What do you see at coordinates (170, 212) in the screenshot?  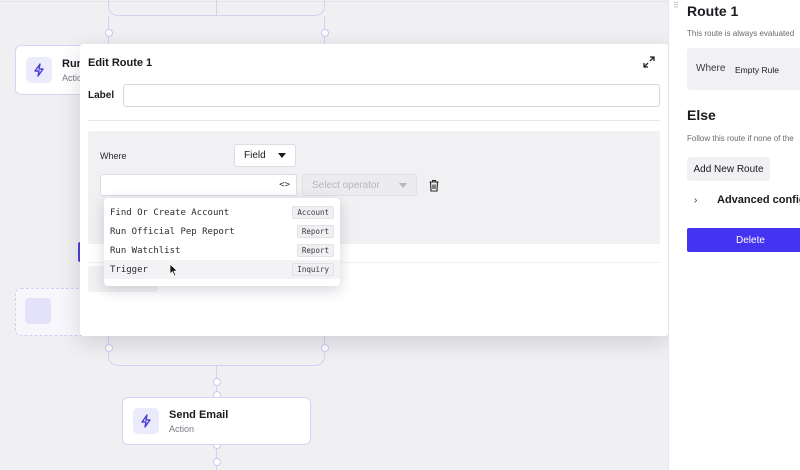 I see `option-name: Find Or Create Account` at bounding box center [170, 212].